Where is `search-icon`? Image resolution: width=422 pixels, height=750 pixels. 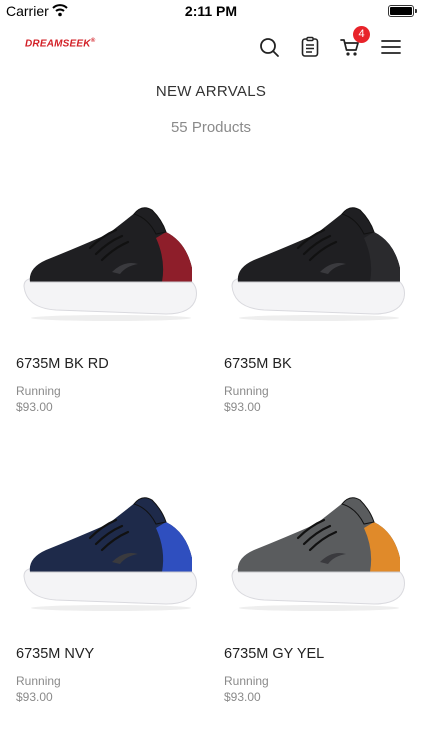 search-icon is located at coordinates (269, 47).